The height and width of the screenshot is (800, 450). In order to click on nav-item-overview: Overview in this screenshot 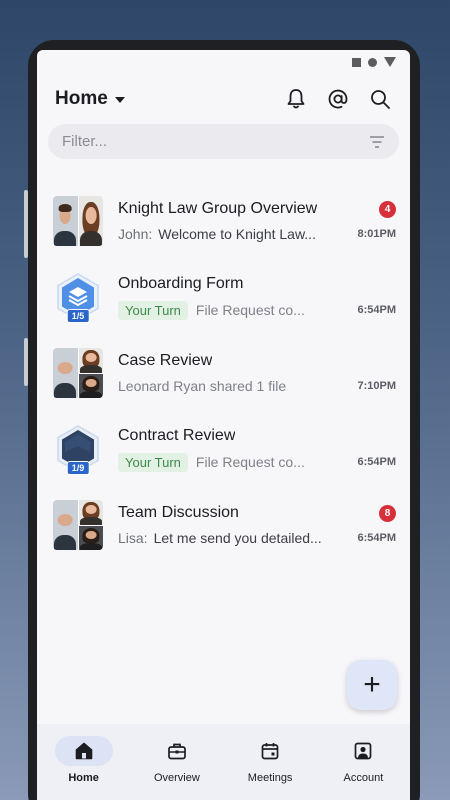, I will do `click(177, 768)`.